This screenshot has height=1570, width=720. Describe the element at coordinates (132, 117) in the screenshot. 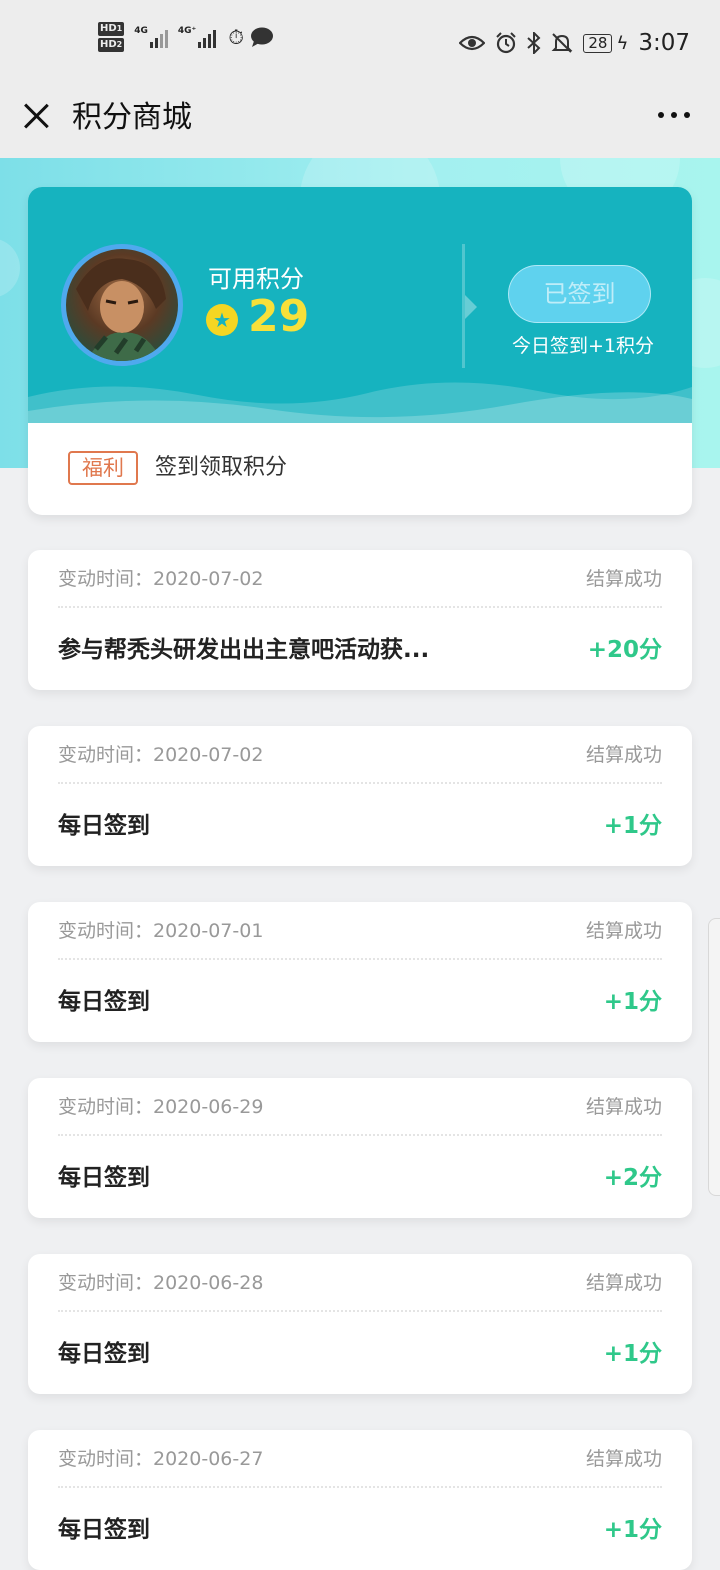

I see `page-title: 积分商城` at that location.